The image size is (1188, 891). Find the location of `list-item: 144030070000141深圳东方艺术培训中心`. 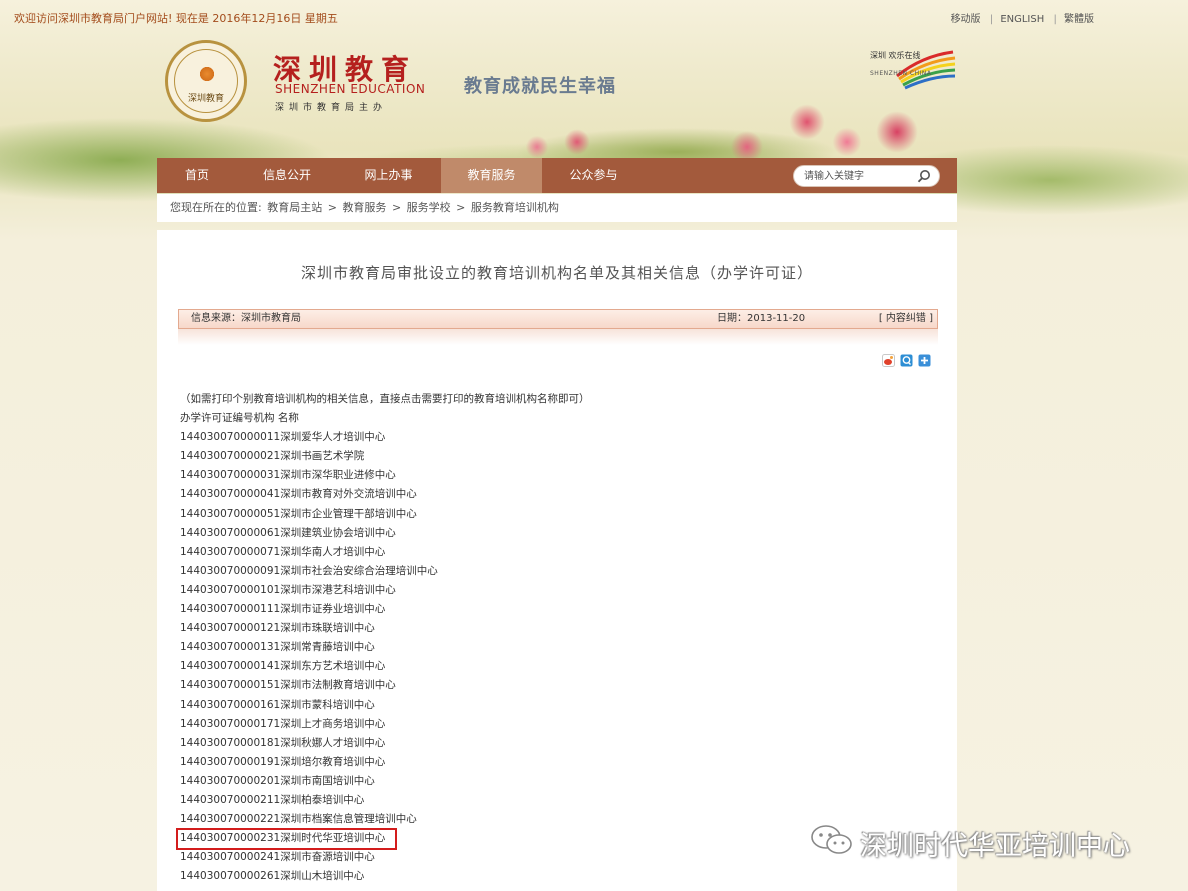

list-item: 144030070000141深圳东方艺术培训中心 is located at coordinates (550, 666).